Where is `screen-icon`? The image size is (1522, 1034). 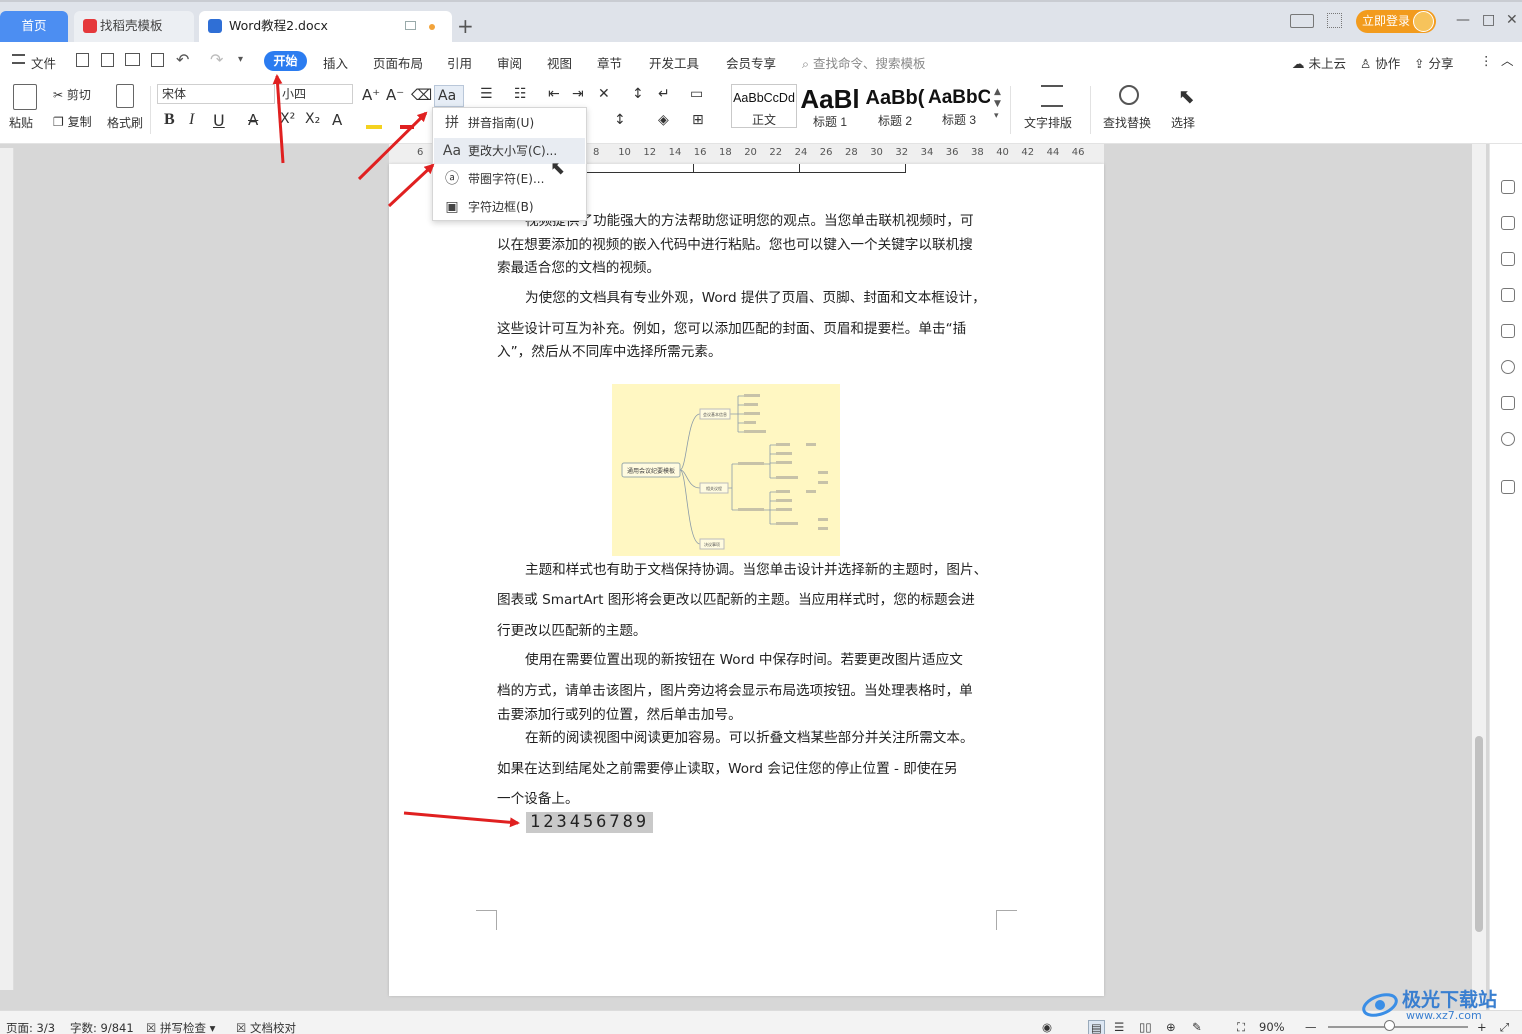
screen-icon is located at coordinates (410, 25).